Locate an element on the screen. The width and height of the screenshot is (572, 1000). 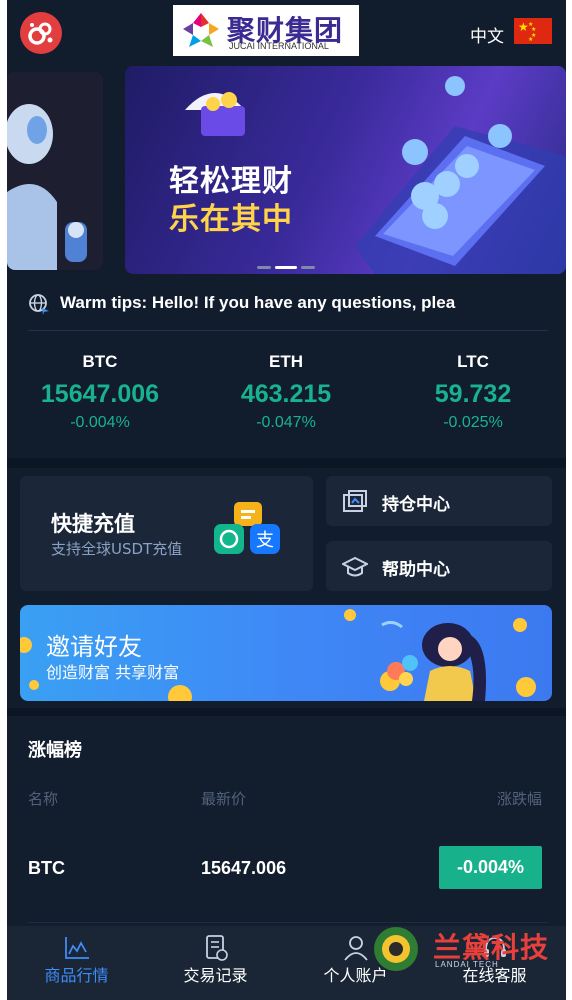
payment-methods-icon: 支 is located at coordinates (247, 528).